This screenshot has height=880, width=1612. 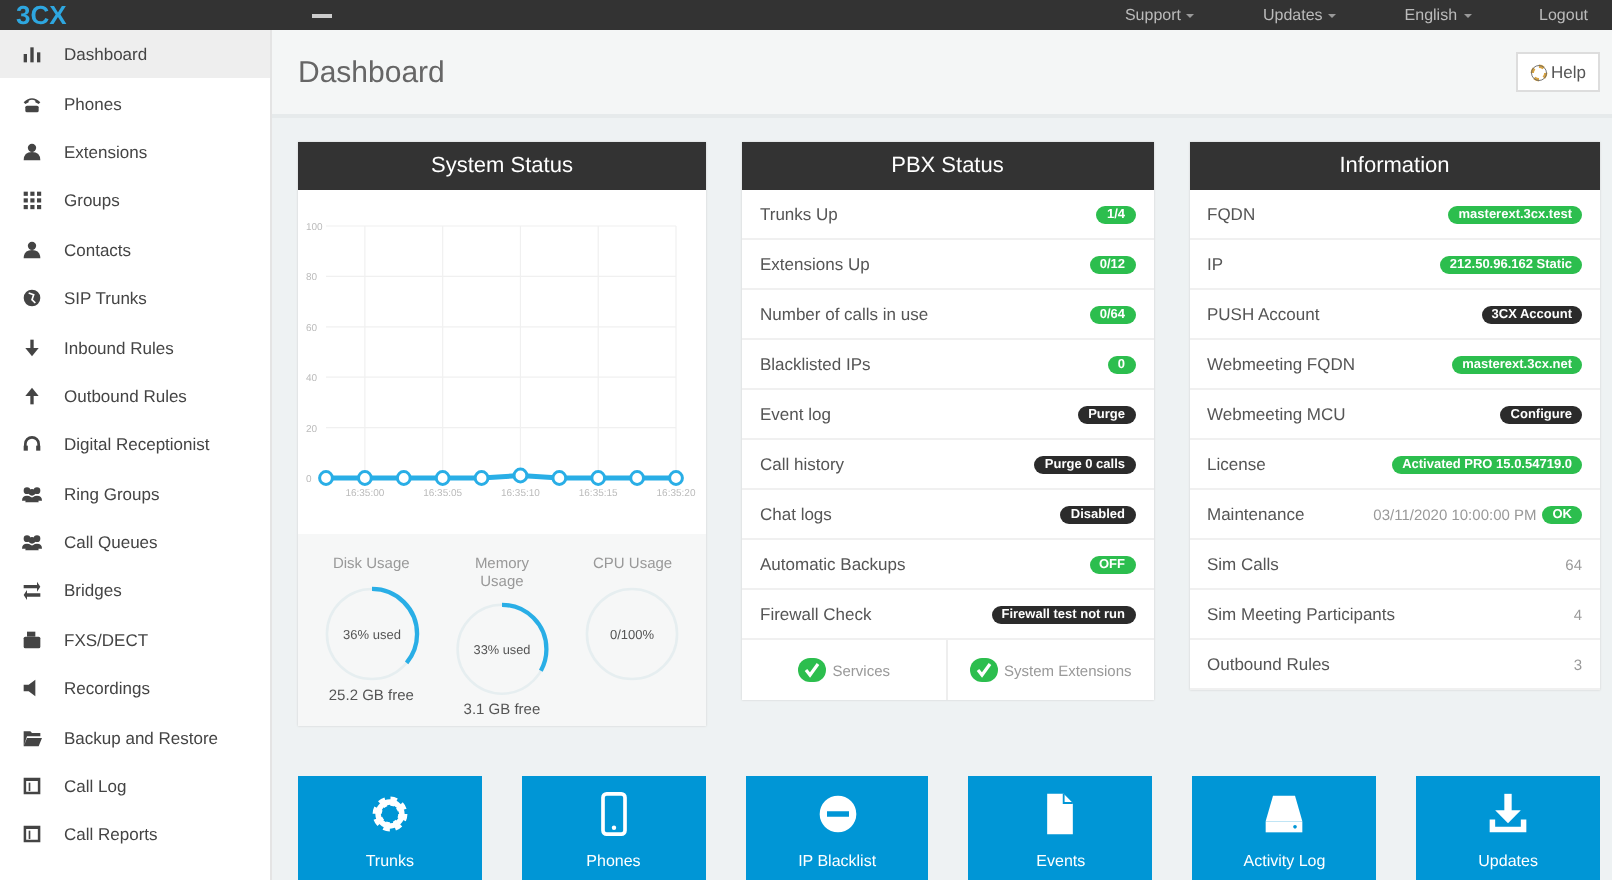 I want to click on down-icon, so click(x=32, y=347).